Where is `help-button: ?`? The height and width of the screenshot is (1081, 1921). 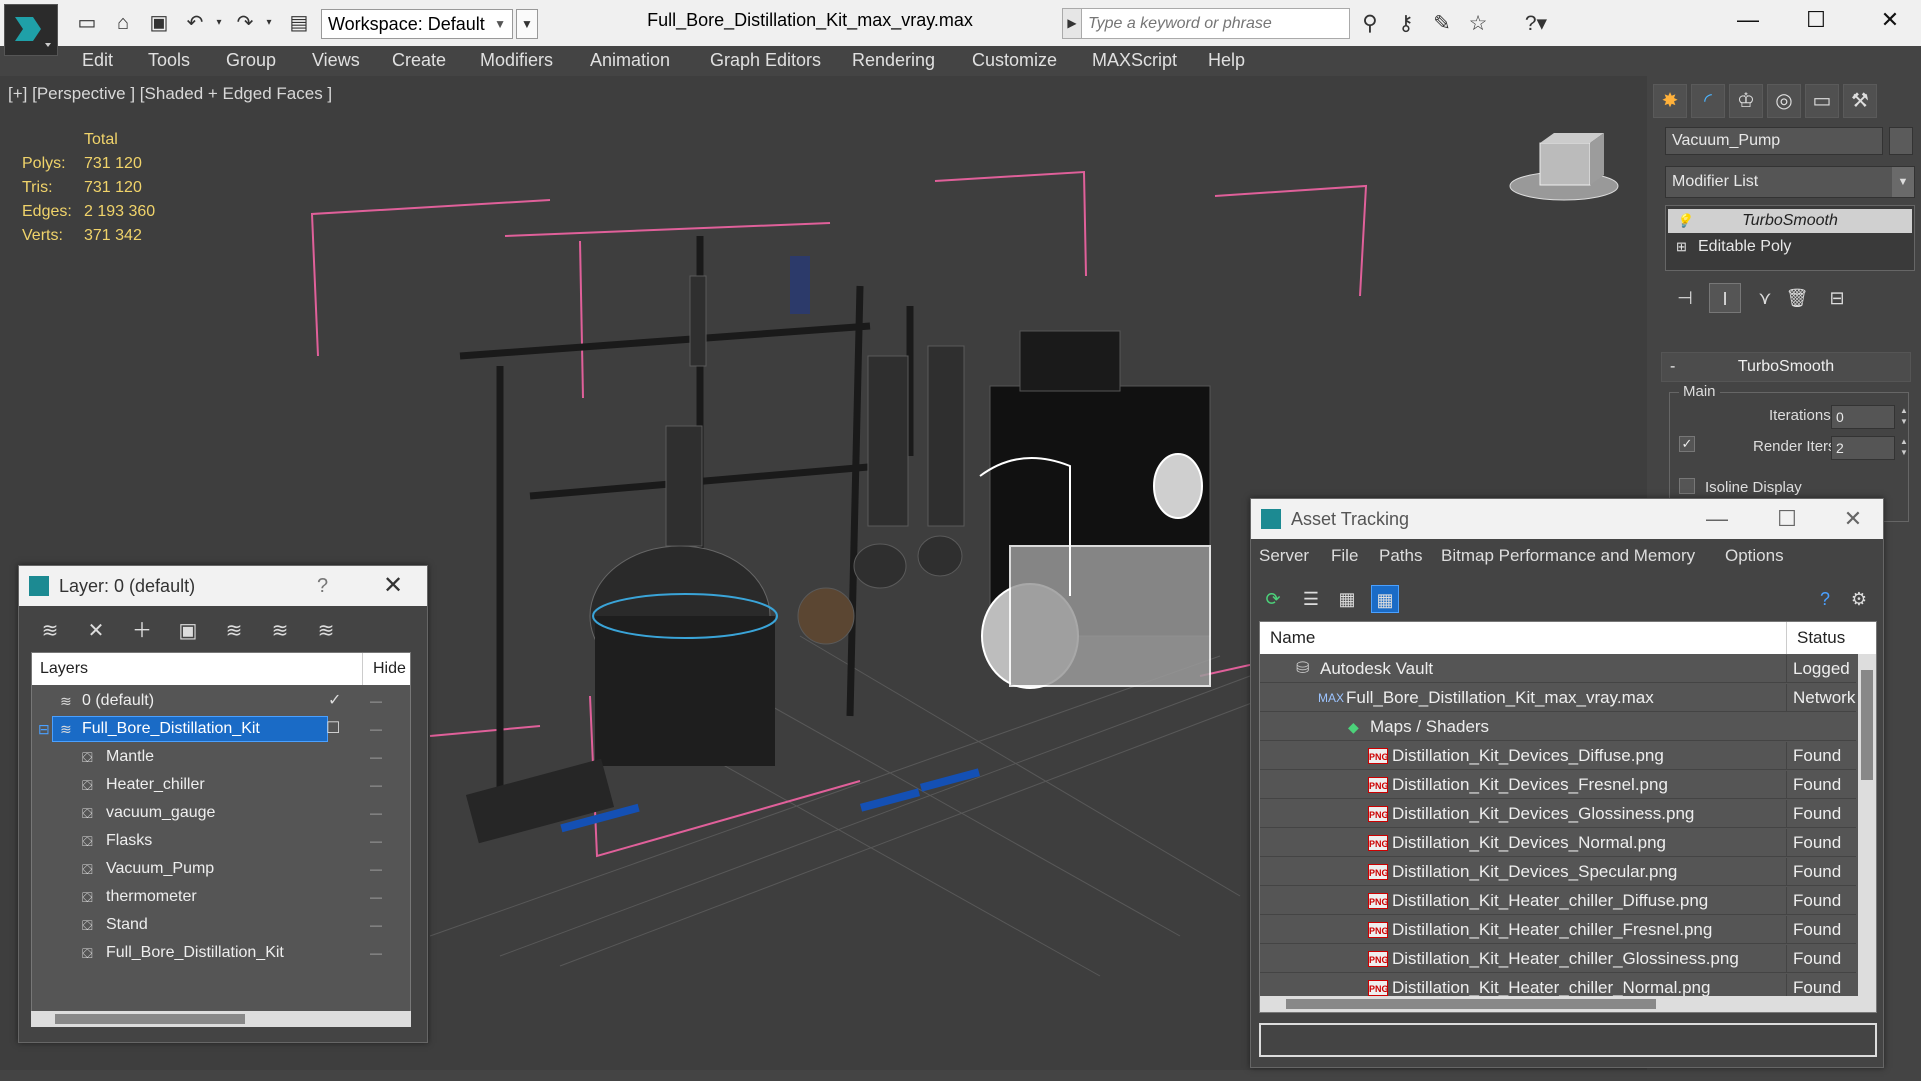
help-button: ? is located at coordinates (322, 586).